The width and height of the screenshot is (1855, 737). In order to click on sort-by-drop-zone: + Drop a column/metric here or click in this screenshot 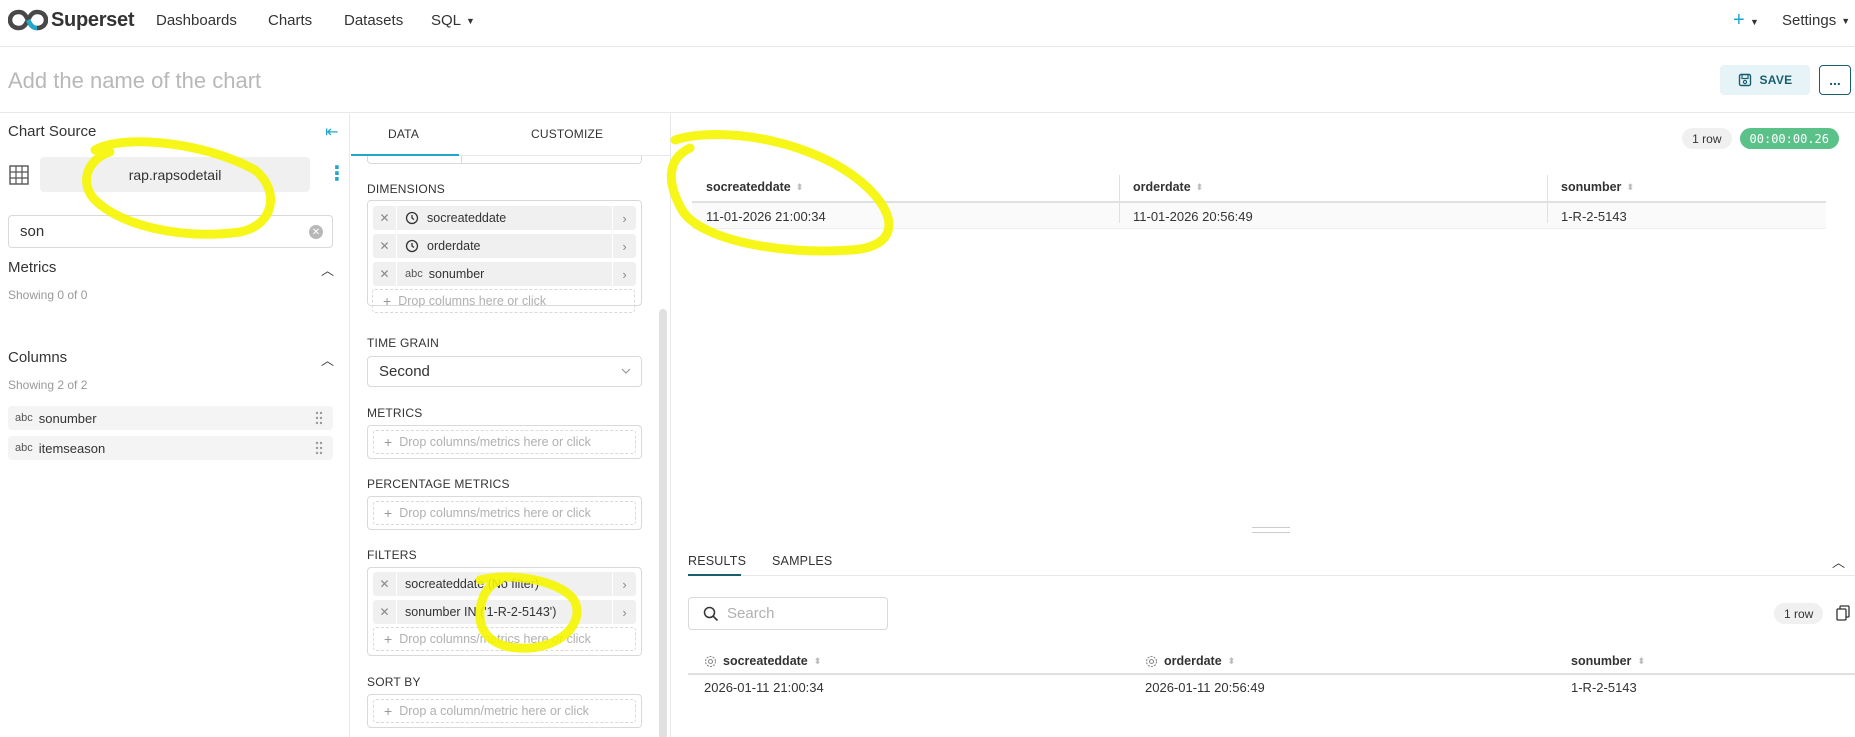, I will do `click(504, 711)`.